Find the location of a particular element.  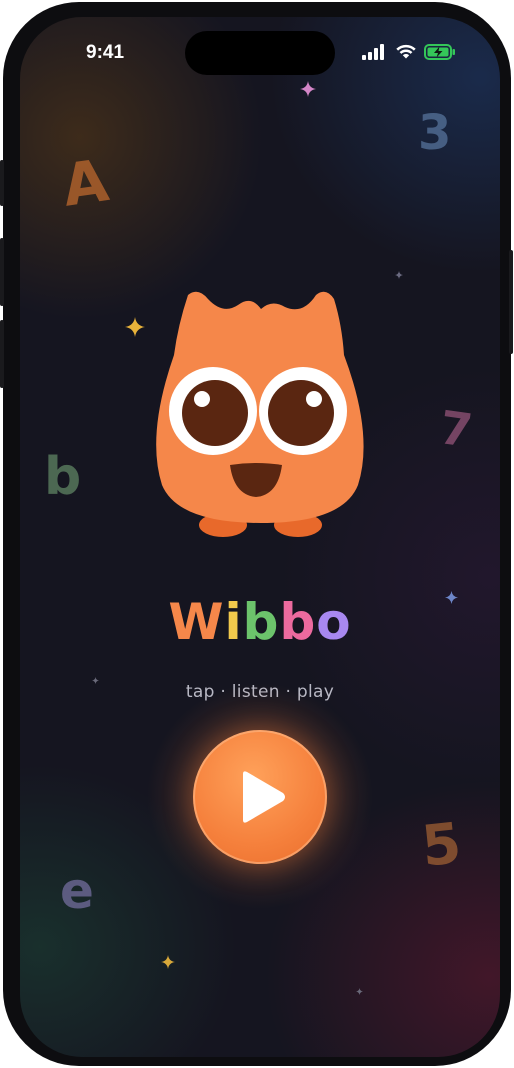

status-time: 9:41 is located at coordinates (105, 52).